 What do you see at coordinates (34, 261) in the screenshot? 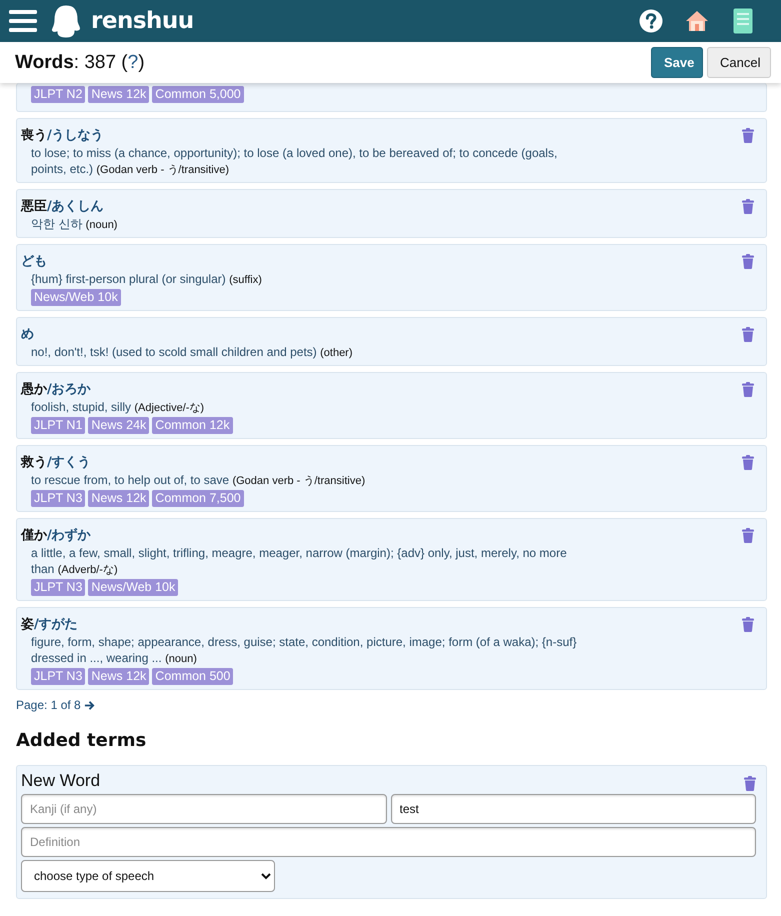
I see `word-title: ども` at bounding box center [34, 261].